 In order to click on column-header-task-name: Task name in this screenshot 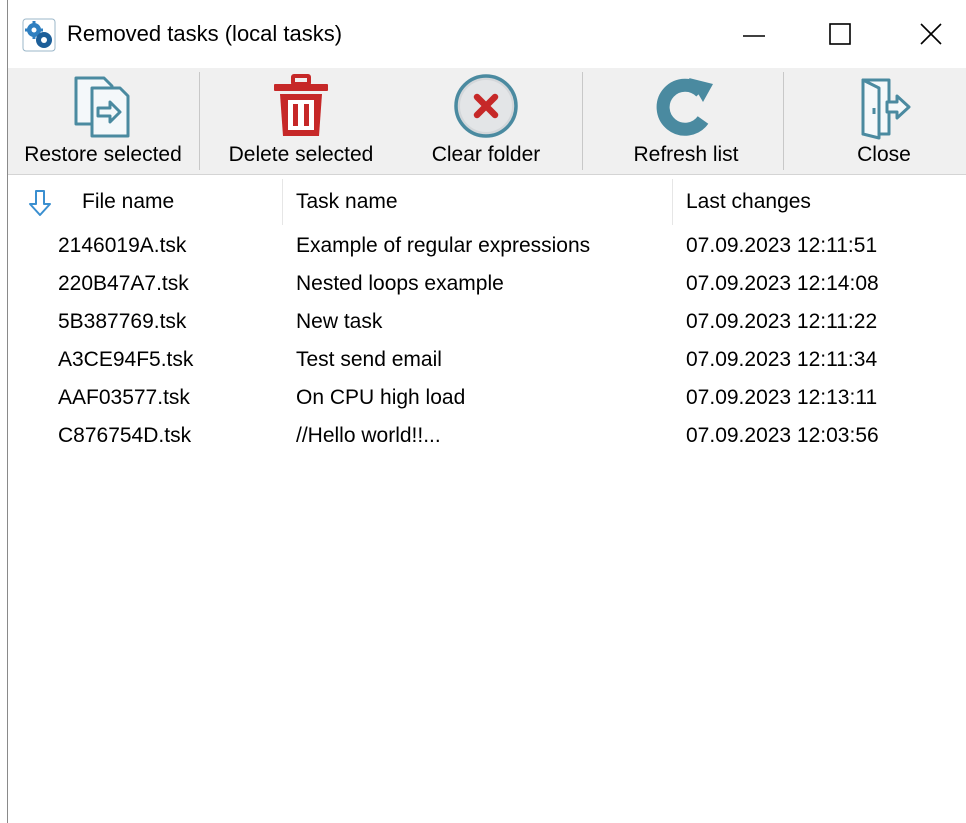, I will do `click(484, 202)`.